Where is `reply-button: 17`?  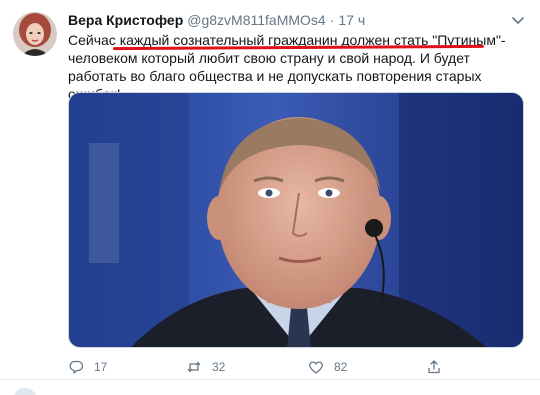
reply-button: 17 is located at coordinates (87, 367).